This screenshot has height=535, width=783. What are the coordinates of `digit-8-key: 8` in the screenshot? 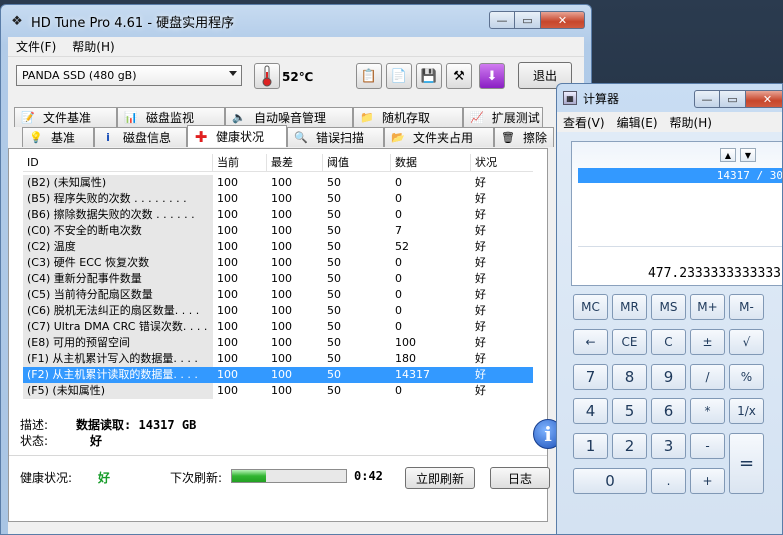 It's located at (629, 377).